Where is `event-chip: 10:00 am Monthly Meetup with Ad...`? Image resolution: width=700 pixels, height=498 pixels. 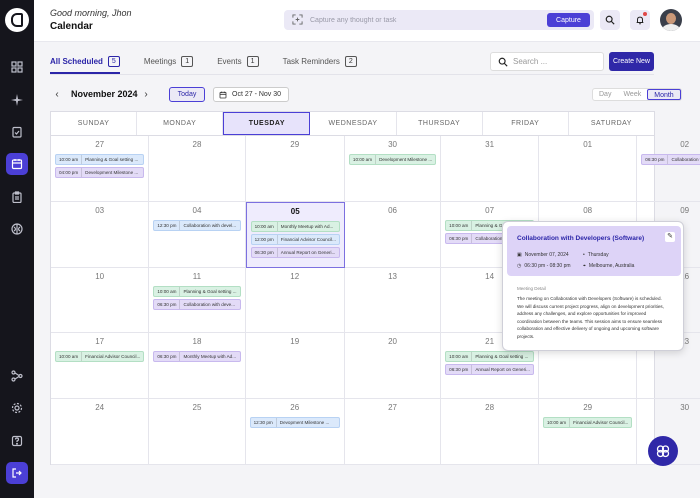 event-chip: 10:00 am Monthly Meetup with Ad... is located at coordinates (295, 226).